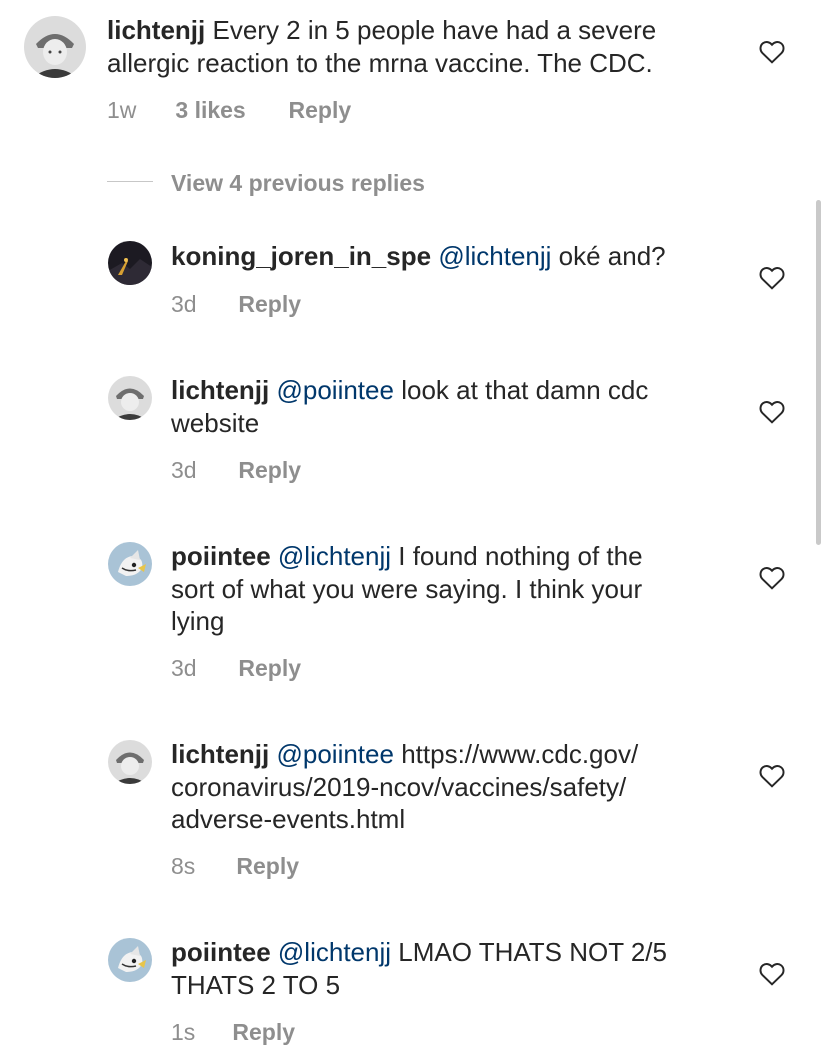 The height and width of the screenshot is (1049, 828). I want to click on view-previous-replies-button: View 4 previous replies, so click(298, 183).